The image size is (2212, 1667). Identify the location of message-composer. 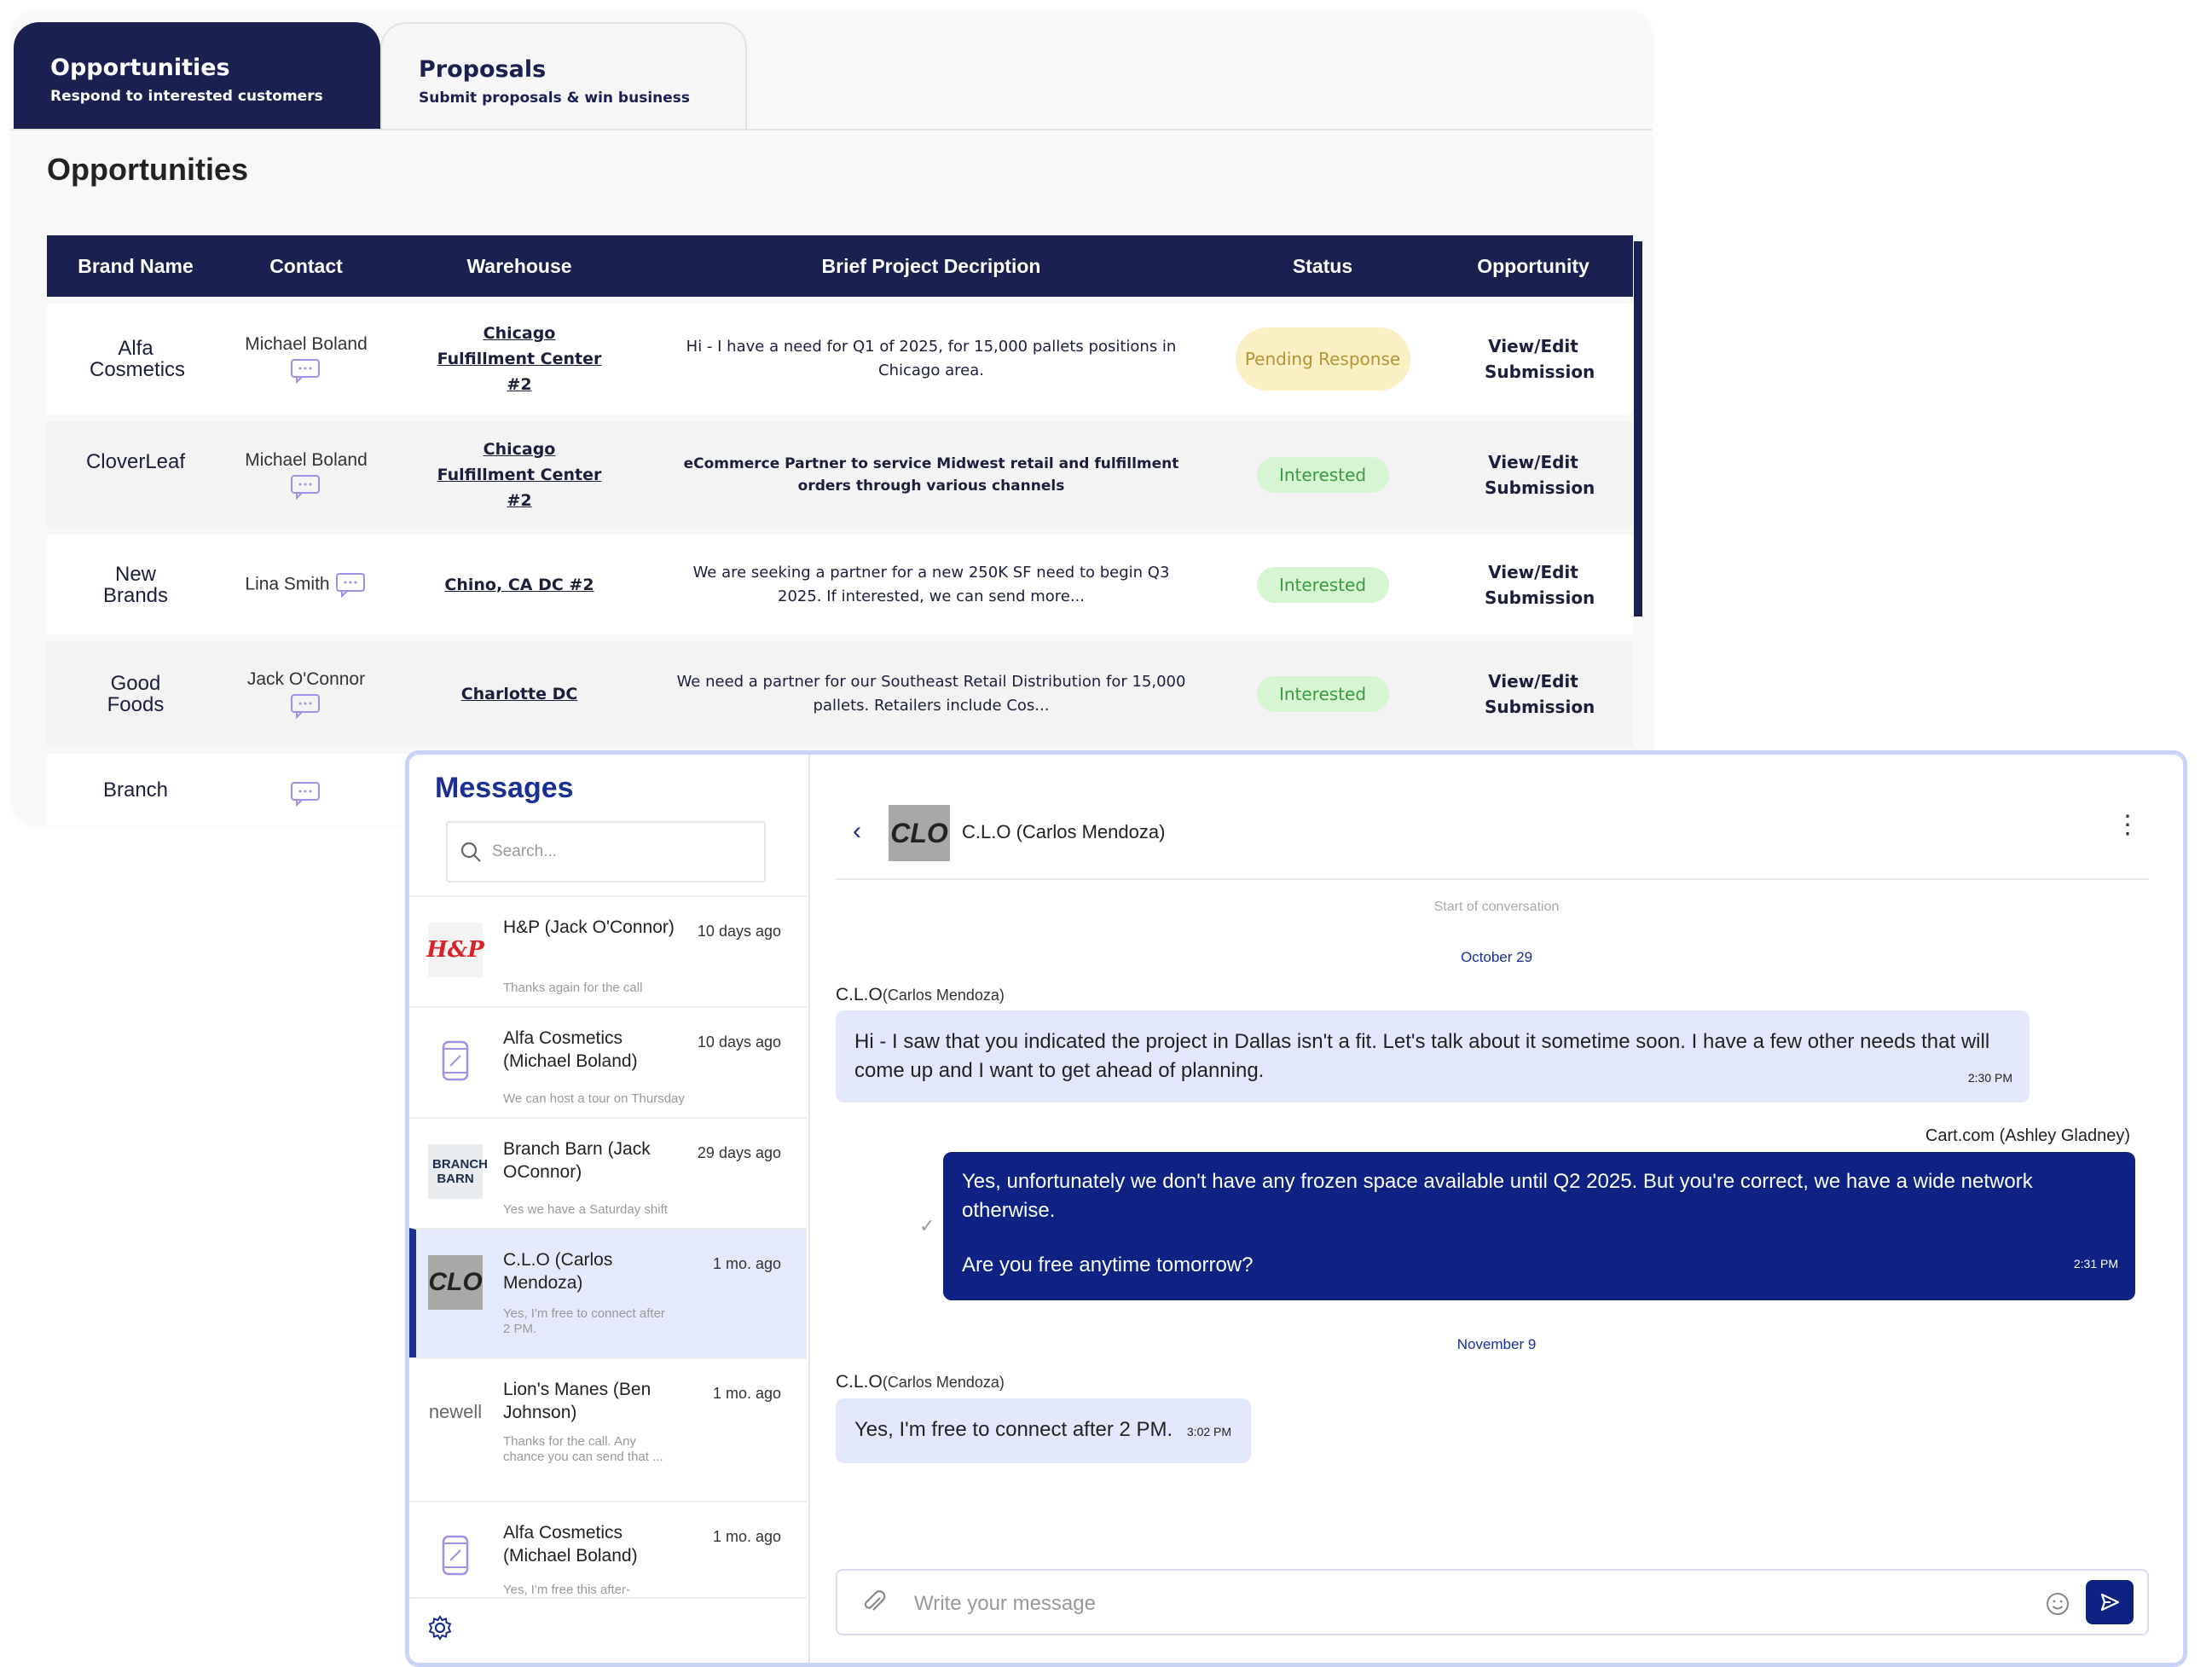
(1492, 1602).